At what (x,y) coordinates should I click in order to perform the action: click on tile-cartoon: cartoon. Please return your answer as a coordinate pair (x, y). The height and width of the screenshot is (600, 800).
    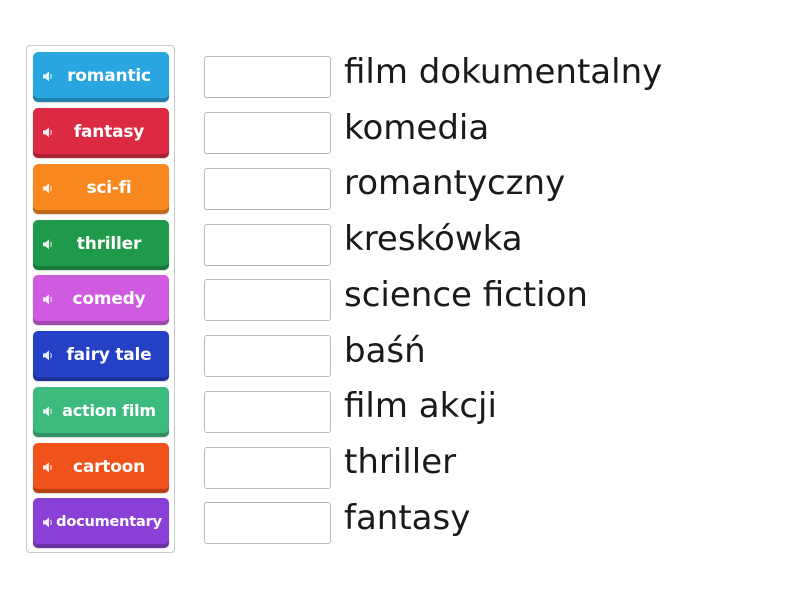
    Looking at the image, I should click on (101, 468).